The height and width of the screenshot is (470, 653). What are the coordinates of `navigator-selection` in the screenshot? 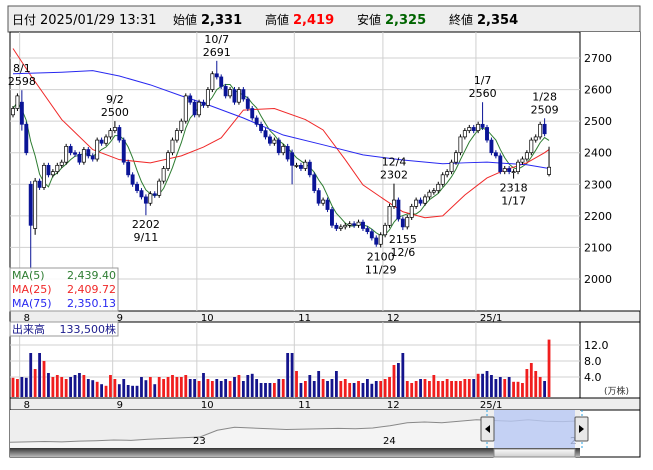 It's located at (534, 429).